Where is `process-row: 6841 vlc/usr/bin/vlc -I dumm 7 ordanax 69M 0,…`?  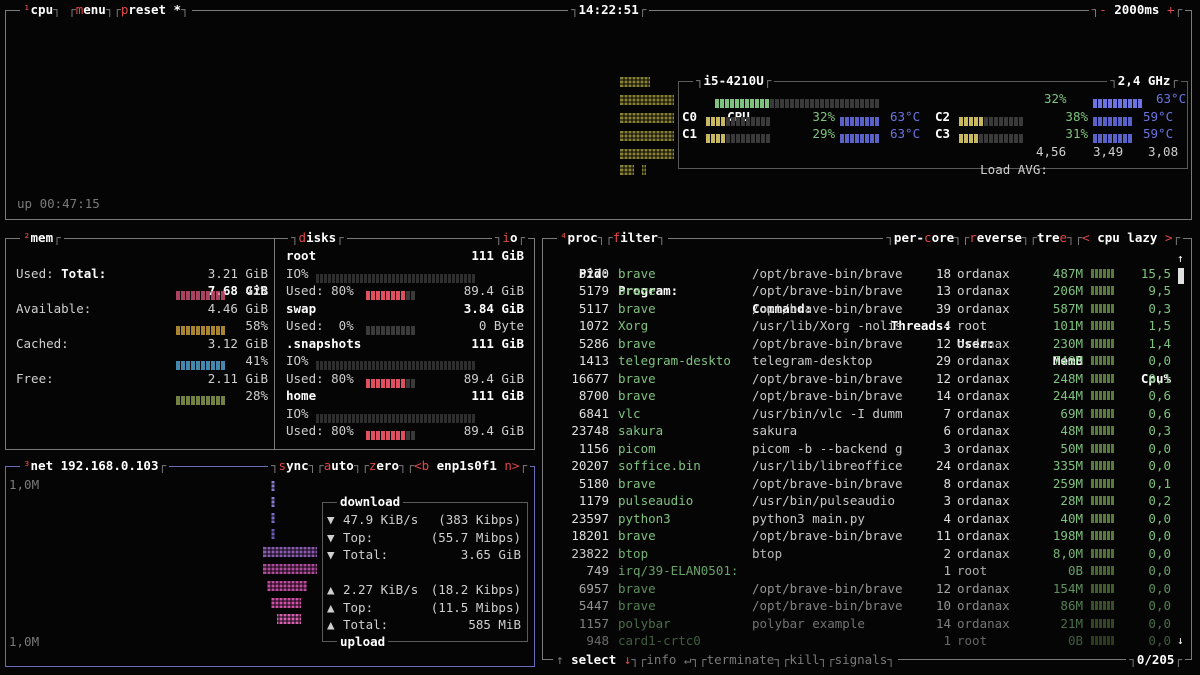 process-row: 6841 vlc/usr/bin/vlc -I dumm 7 ordanax 69M 0,… is located at coordinates (867, 414).